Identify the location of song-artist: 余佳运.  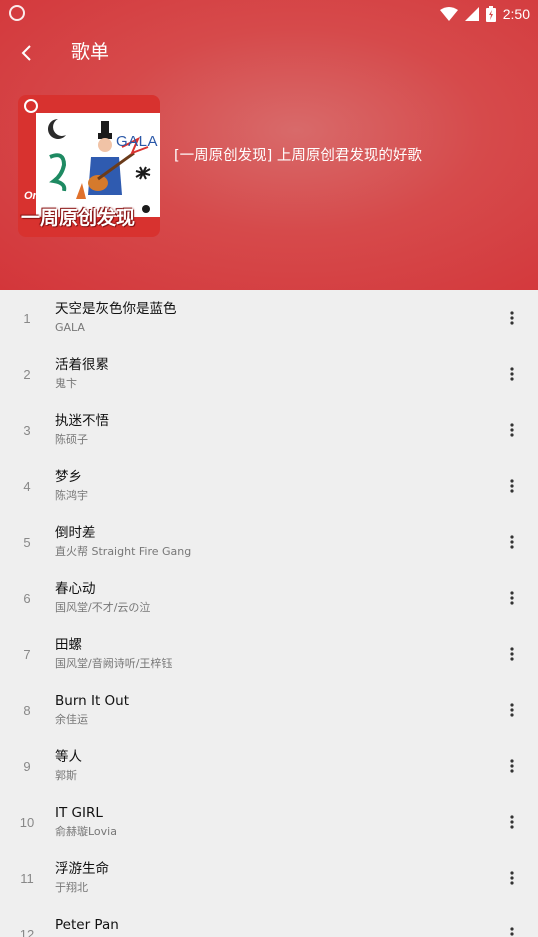
(71, 719).